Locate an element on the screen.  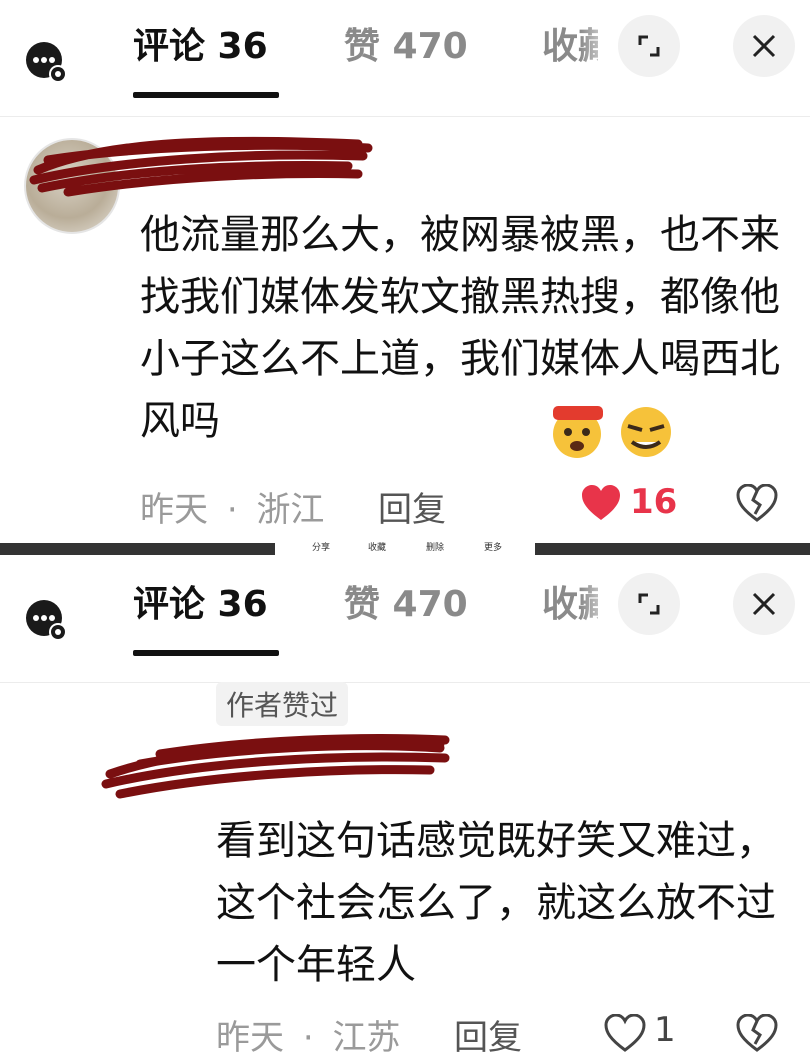
heart-icon is located at coordinates (601, 503).